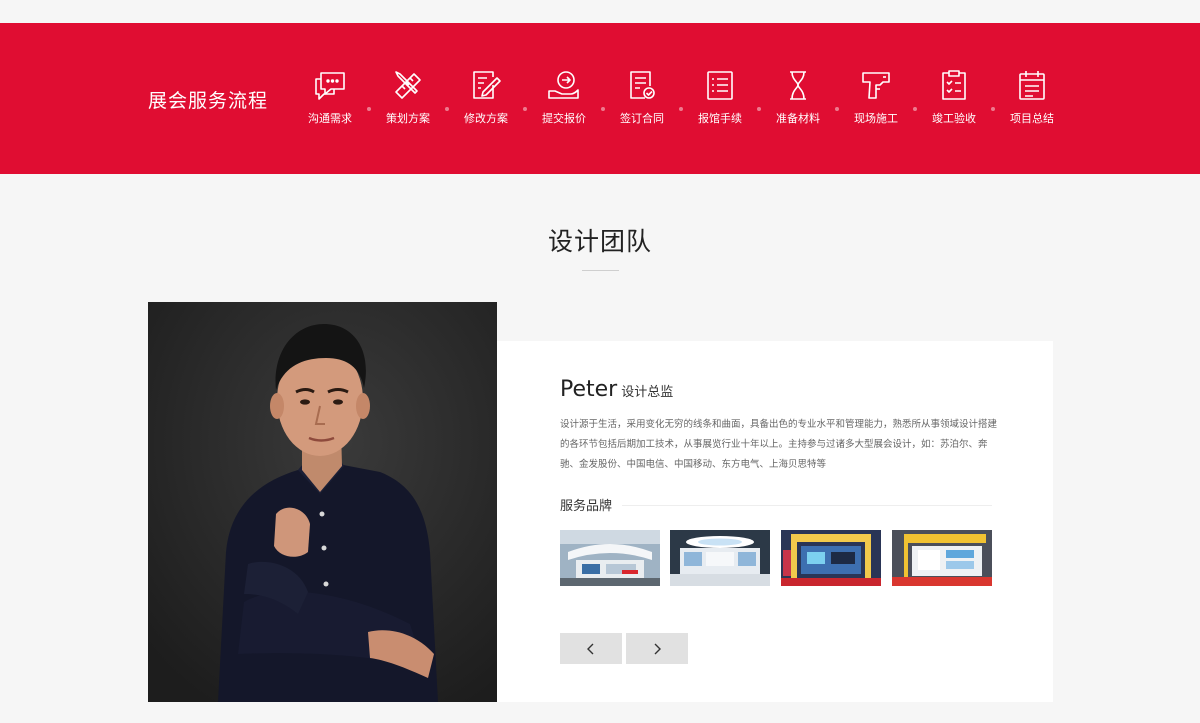 This screenshot has width=1200, height=723. I want to click on step-quote: 提交报价, so click(564, 97).